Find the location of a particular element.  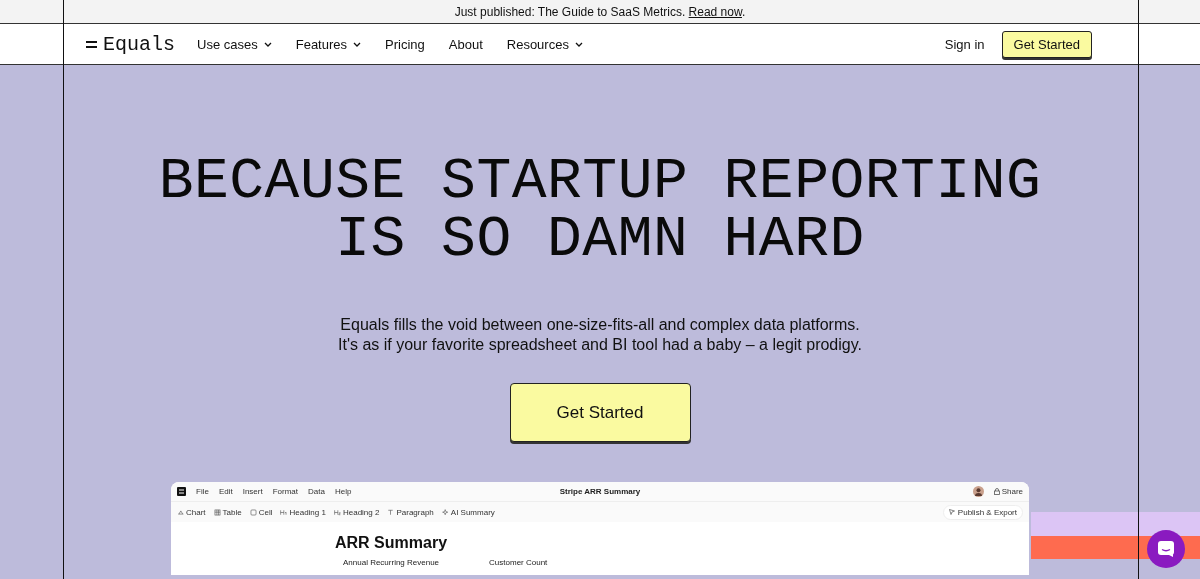

toolbar-button: Heading 2 is located at coordinates (356, 512).